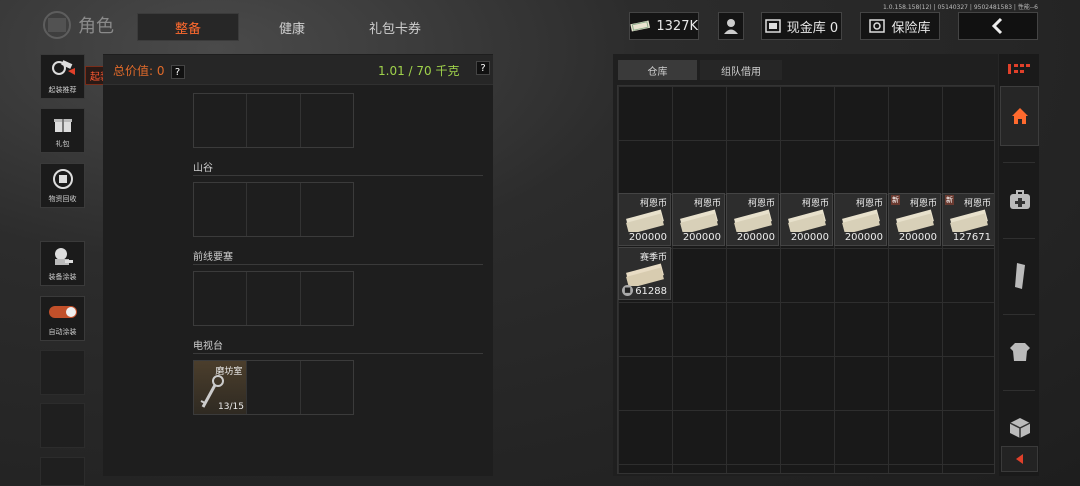 The height and width of the screenshot is (486, 1080). I want to click on sort-button, so click(1019, 70).